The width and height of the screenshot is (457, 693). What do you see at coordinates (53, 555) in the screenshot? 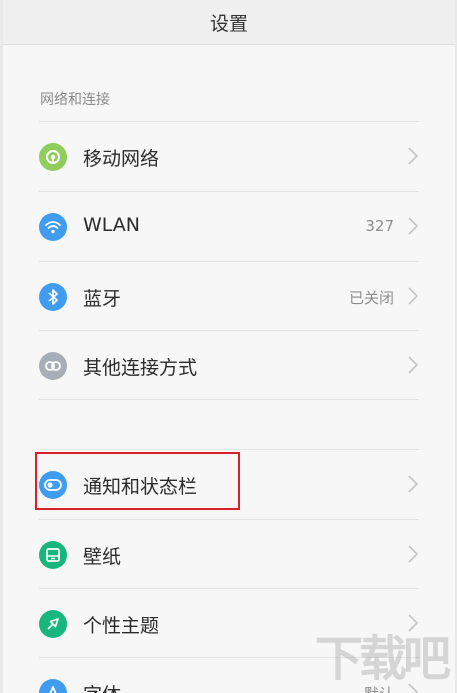
I see `wallpaper-icon` at bounding box center [53, 555].